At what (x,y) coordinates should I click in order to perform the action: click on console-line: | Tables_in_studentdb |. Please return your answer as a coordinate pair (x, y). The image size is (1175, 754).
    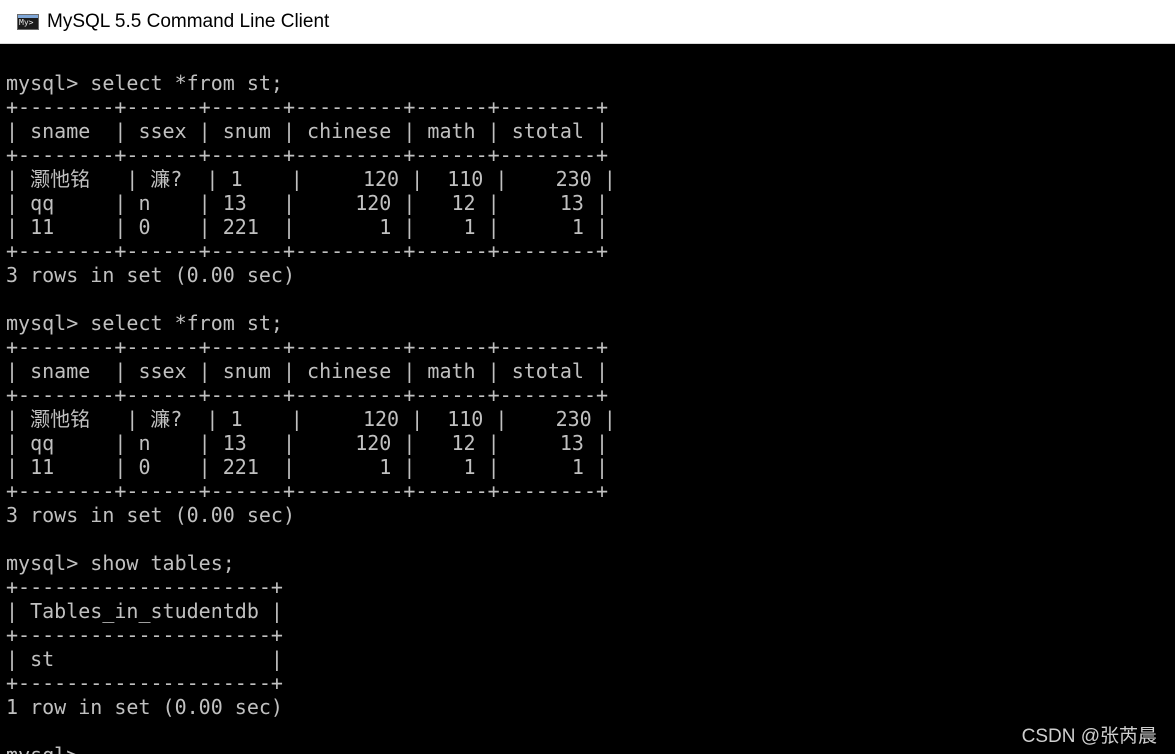
    Looking at the image, I should click on (144, 611).